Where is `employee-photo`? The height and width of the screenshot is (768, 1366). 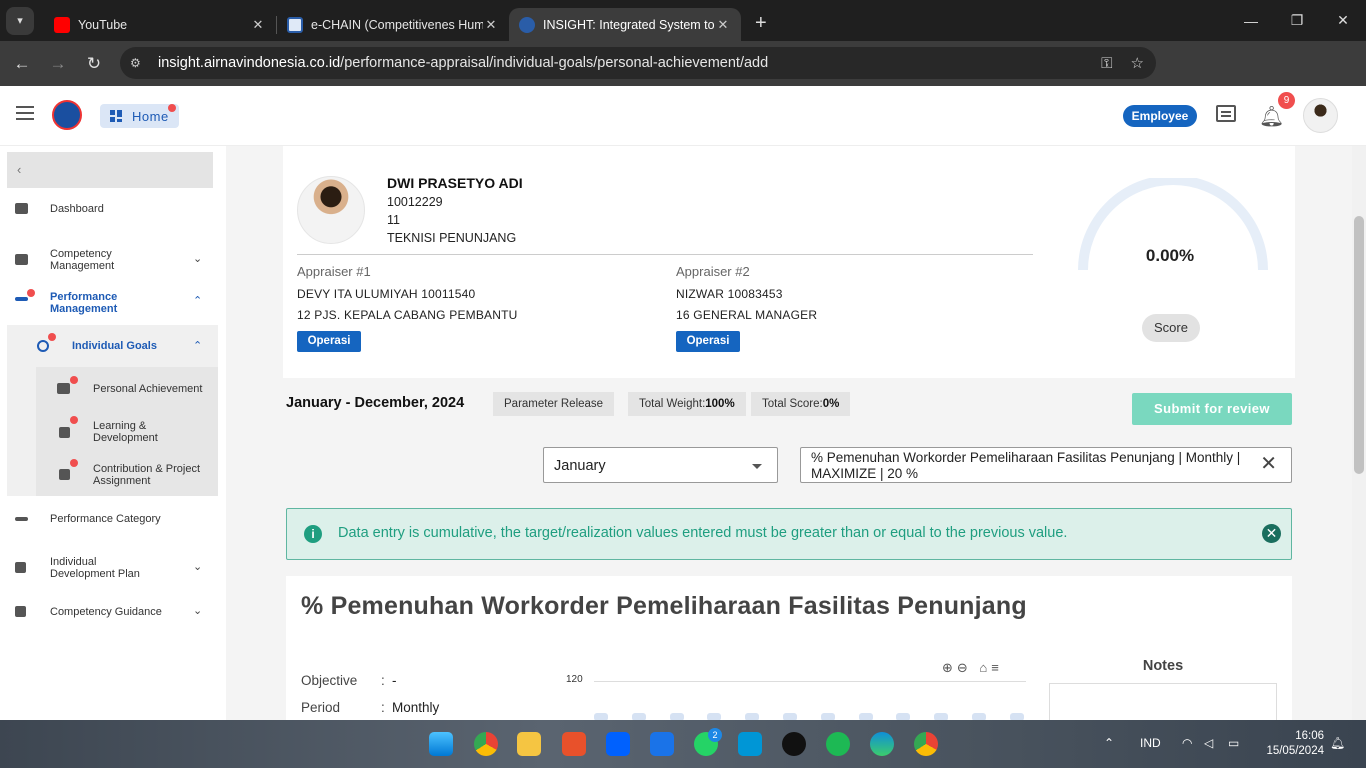
employee-photo is located at coordinates (331, 210).